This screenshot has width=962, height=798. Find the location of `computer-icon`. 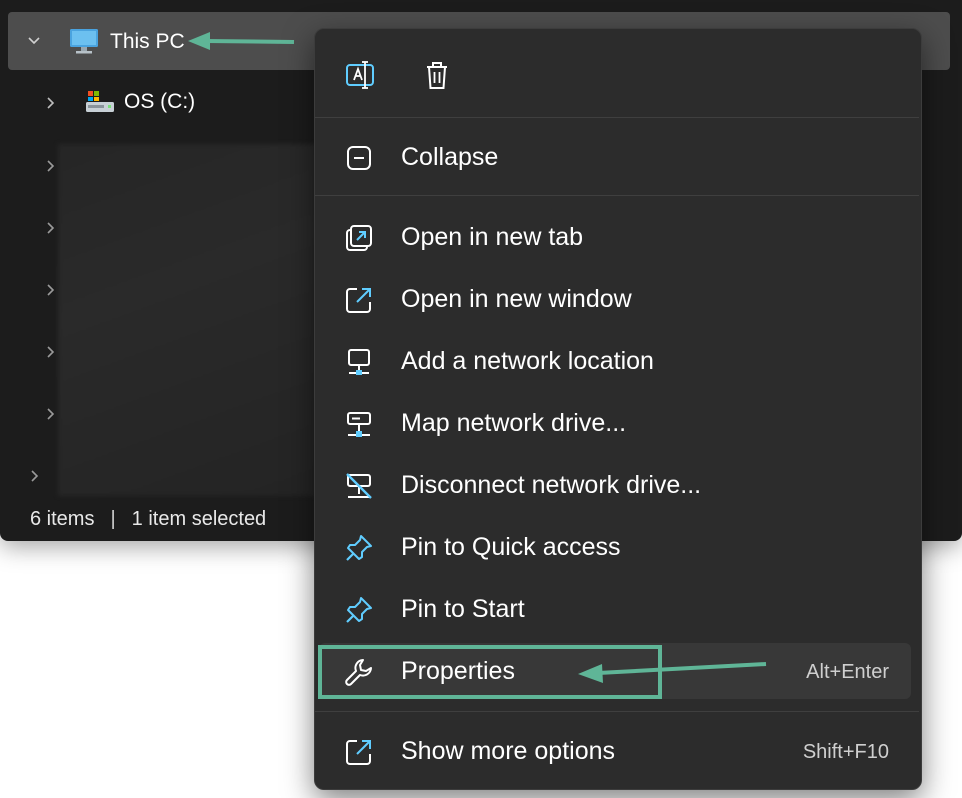

computer-icon is located at coordinates (84, 41).